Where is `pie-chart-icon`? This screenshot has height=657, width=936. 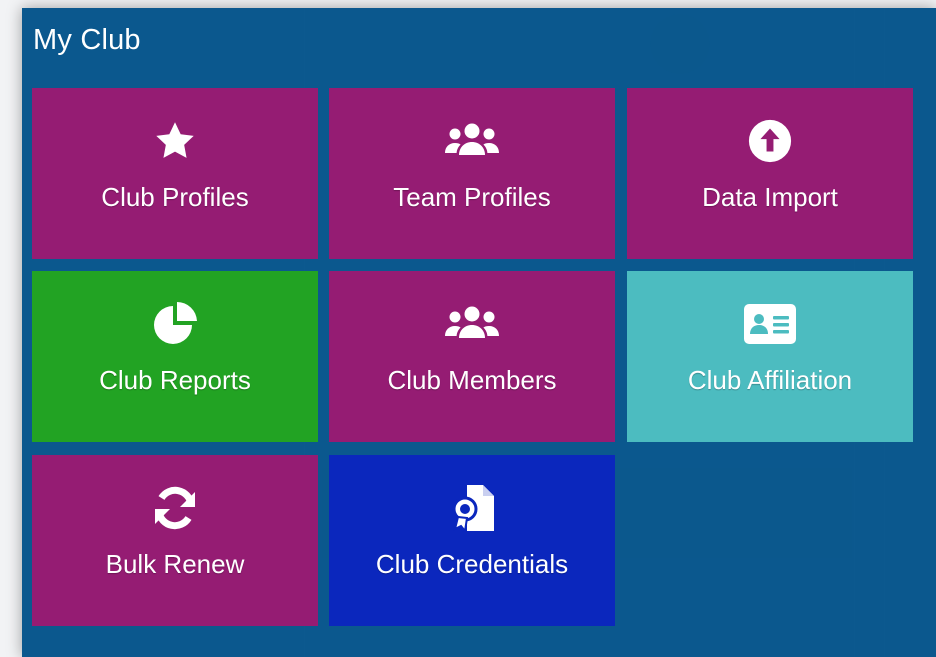 pie-chart-icon is located at coordinates (175, 324).